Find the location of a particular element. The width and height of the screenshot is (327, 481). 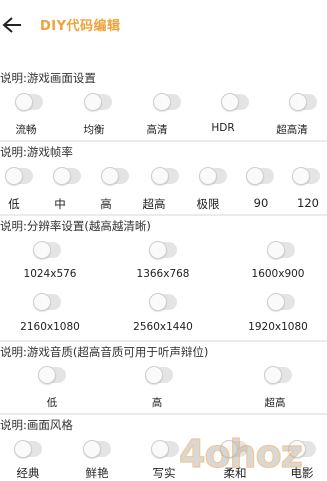

toggle-res-1920x1080 is located at coordinates (281, 302).